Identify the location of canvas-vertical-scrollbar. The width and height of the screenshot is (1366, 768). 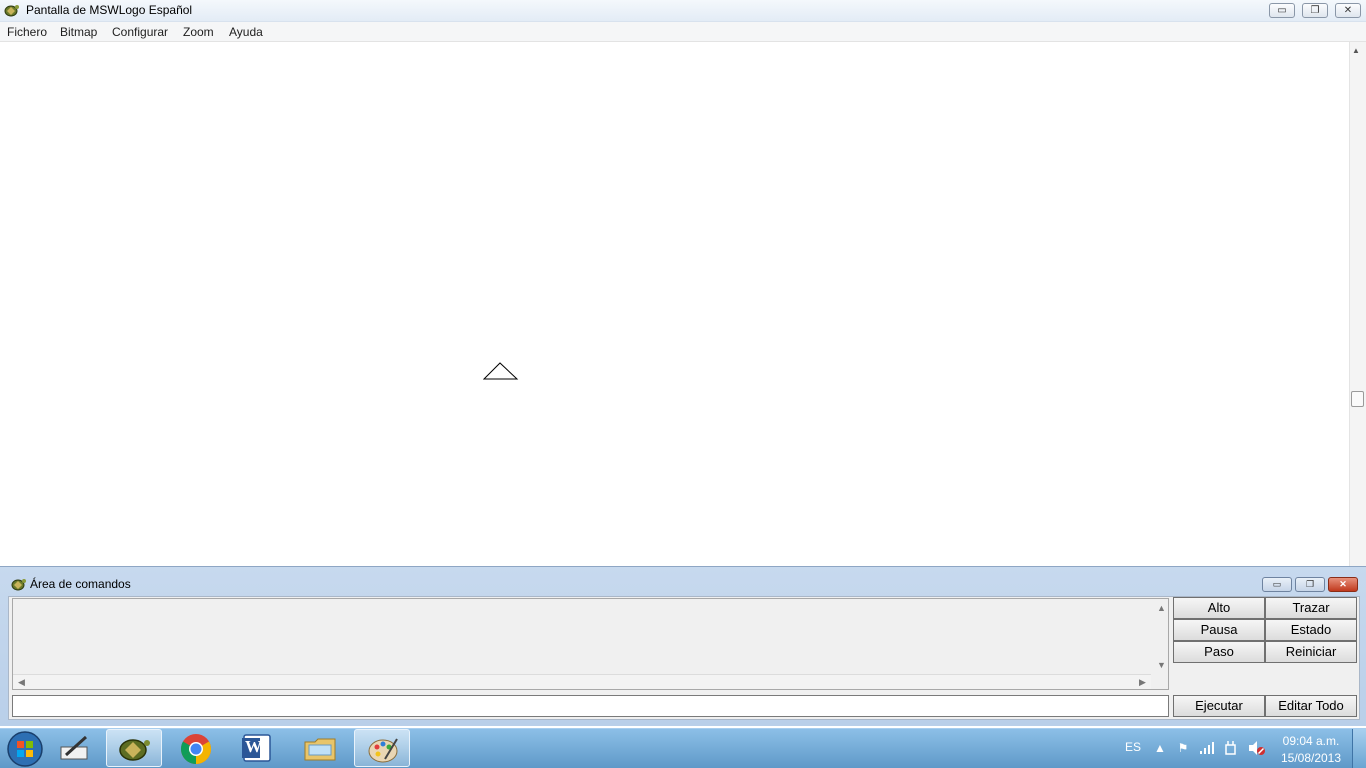
(1357, 304).